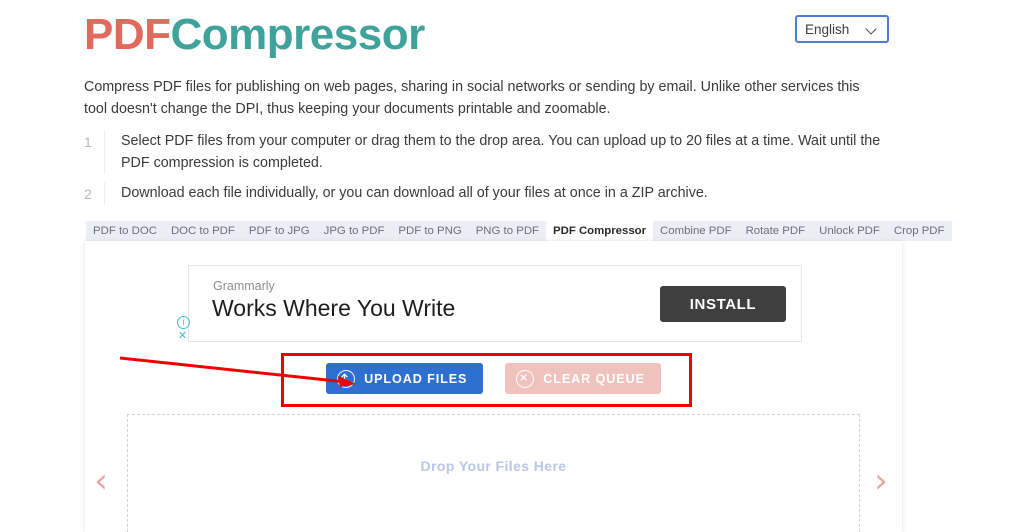  What do you see at coordinates (244, 286) in the screenshot?
I see `ad-brand-name: Grammarly` at bounding box center [244, 286].